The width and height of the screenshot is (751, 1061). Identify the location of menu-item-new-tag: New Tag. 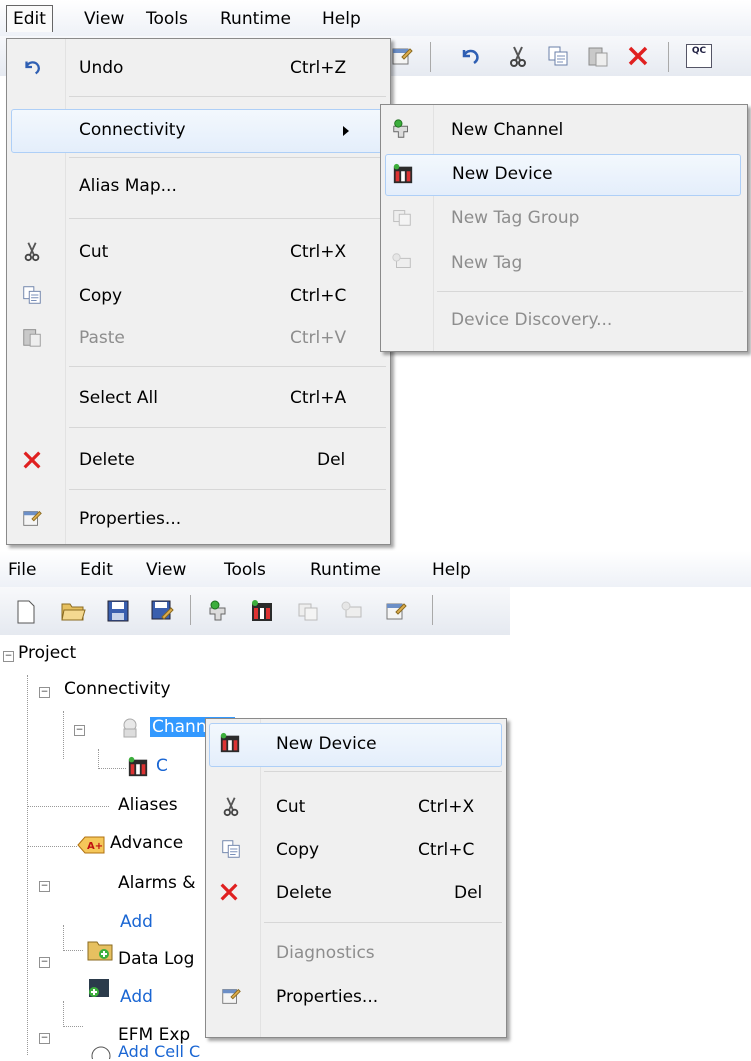
(564, 264).